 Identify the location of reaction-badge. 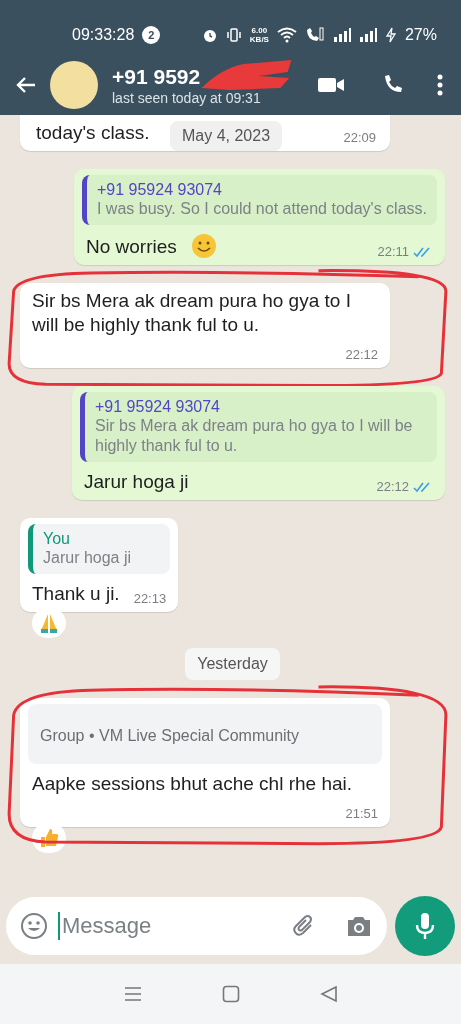
(49, 623).